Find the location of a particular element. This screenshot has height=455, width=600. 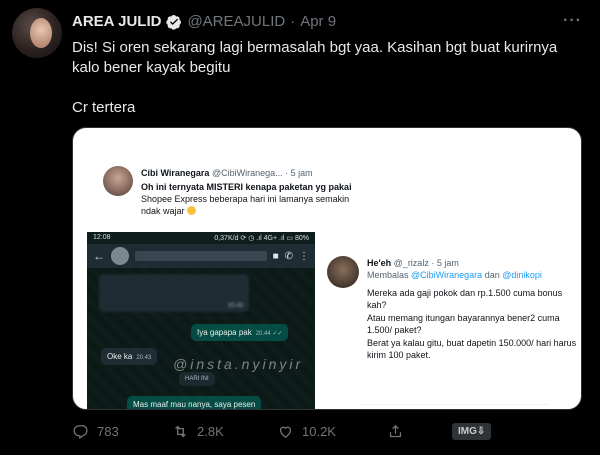

display-name: AREA JULID is located at coordinates (116, 21).